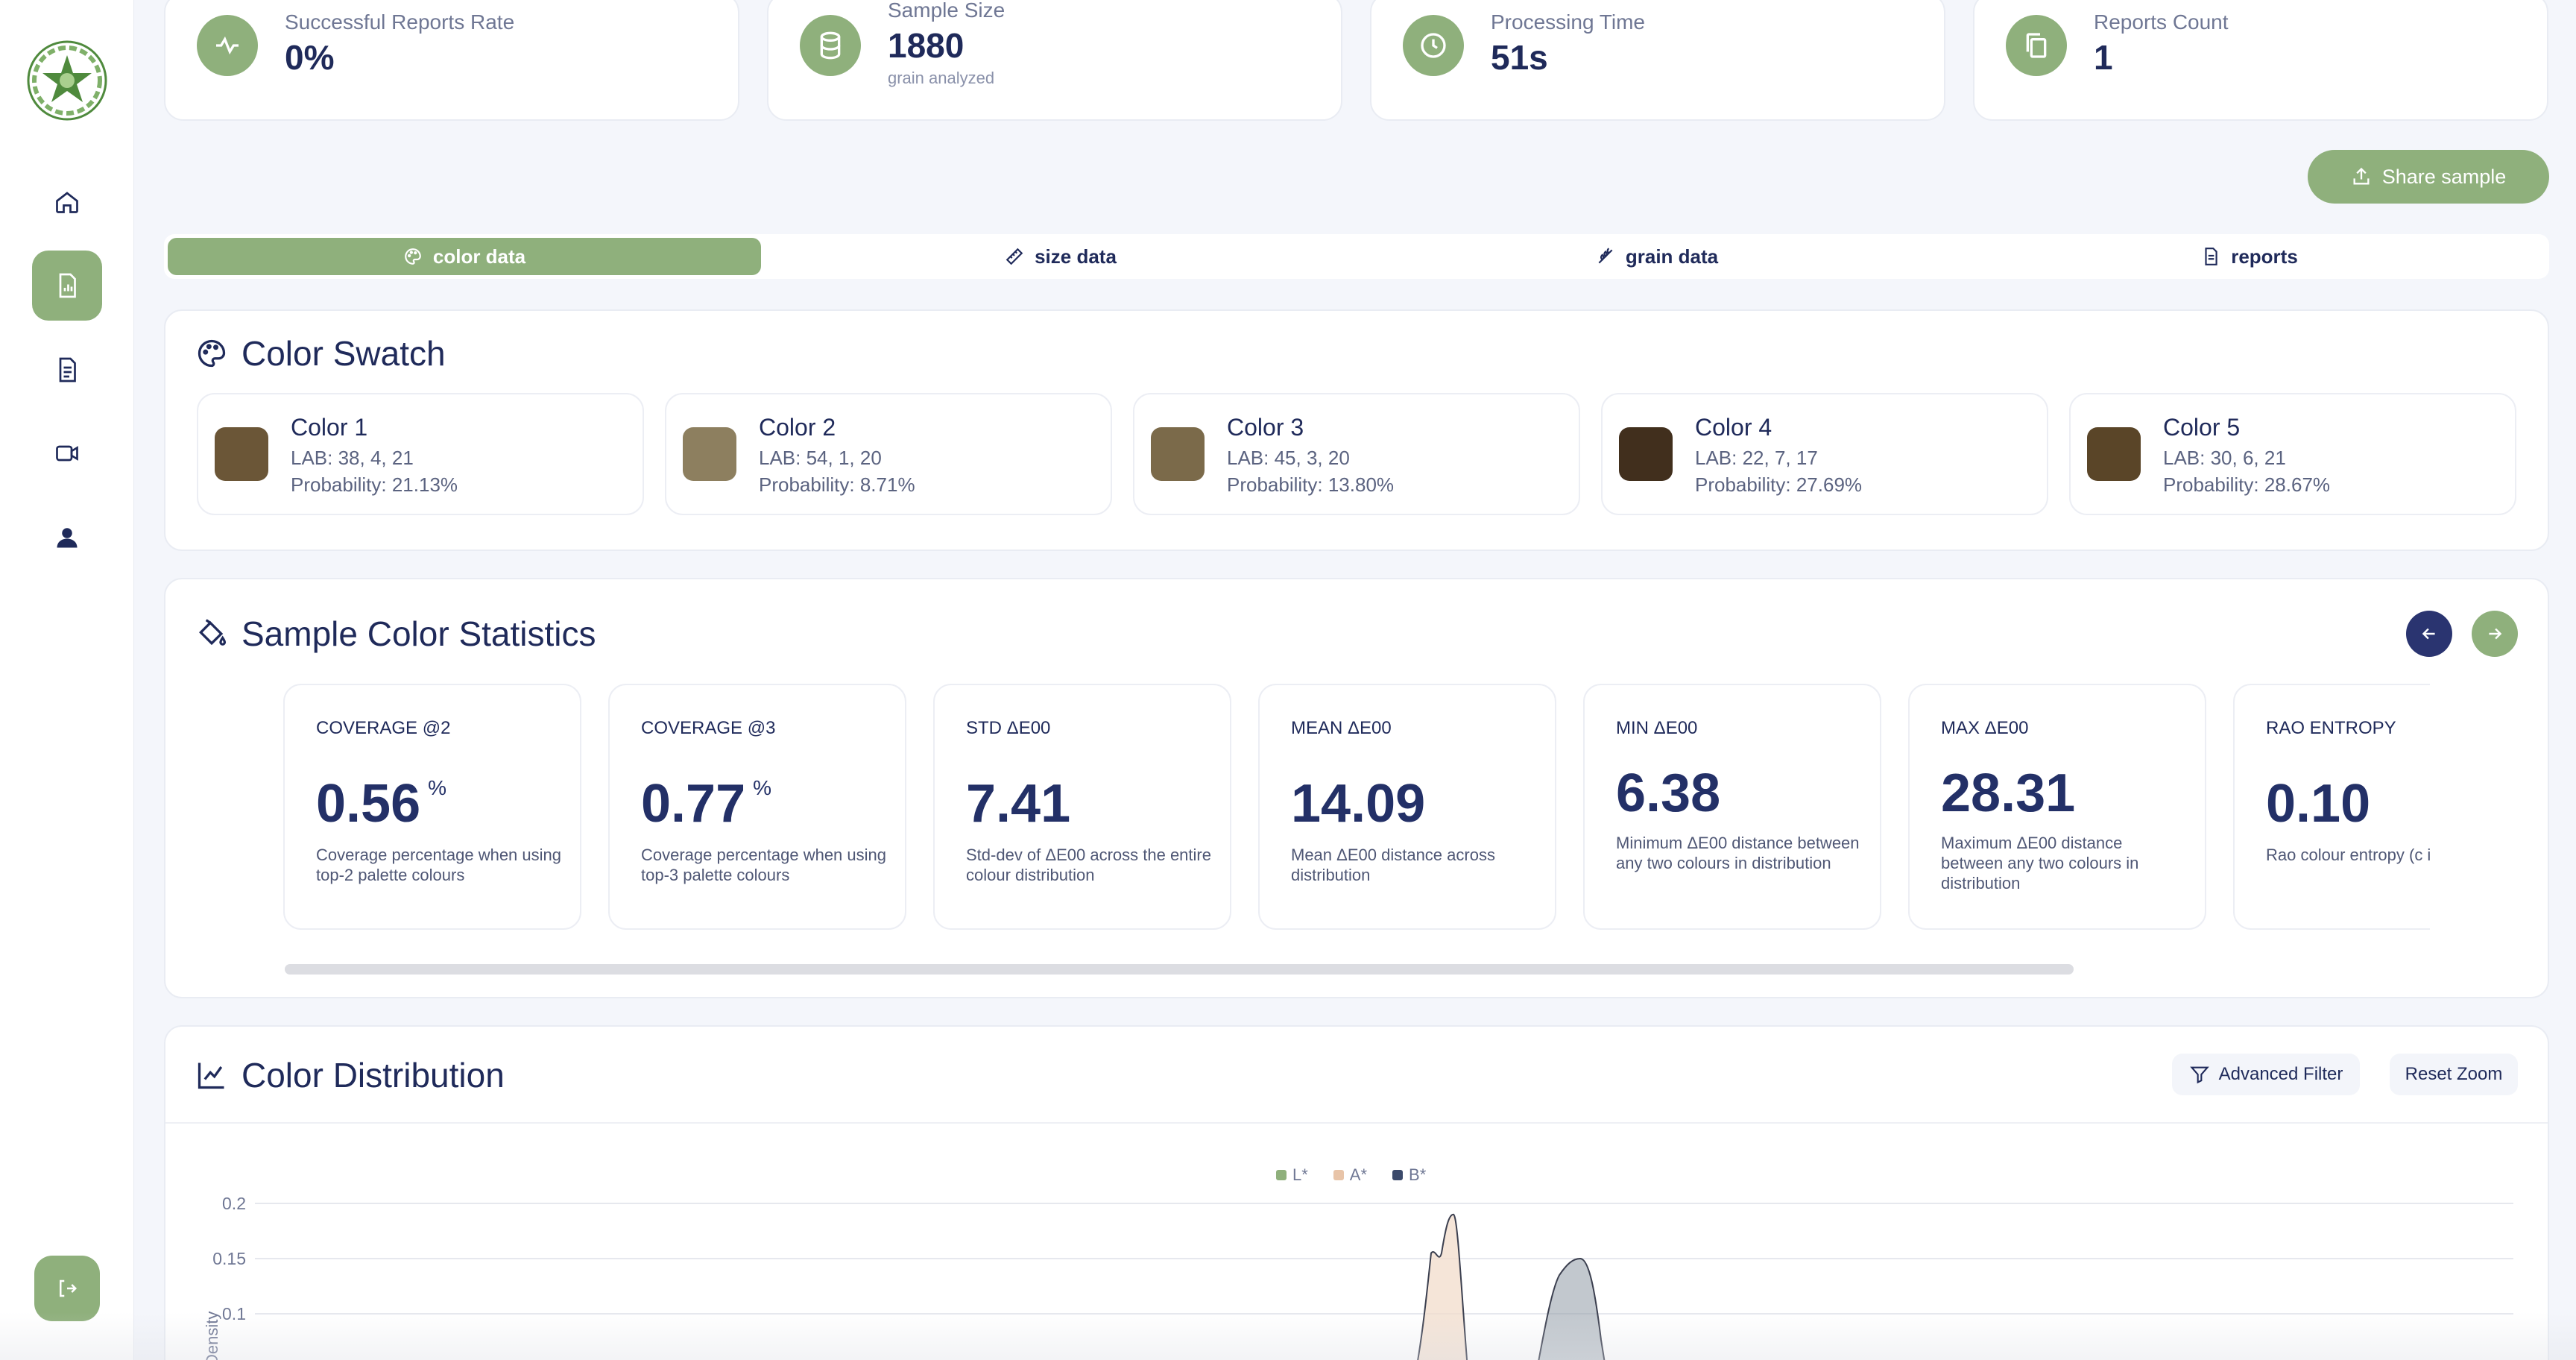  I want to click on logo, so click(67, 80).